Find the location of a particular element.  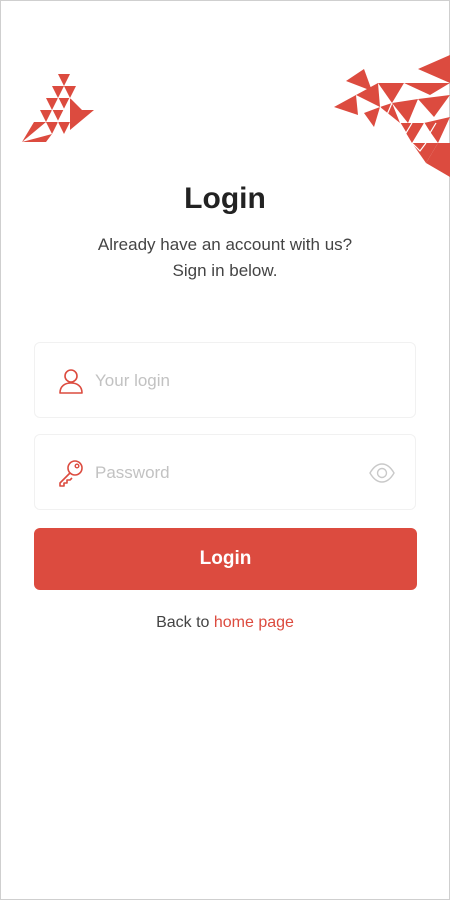

home-page-link: home page is located at coordinates (254, 622).